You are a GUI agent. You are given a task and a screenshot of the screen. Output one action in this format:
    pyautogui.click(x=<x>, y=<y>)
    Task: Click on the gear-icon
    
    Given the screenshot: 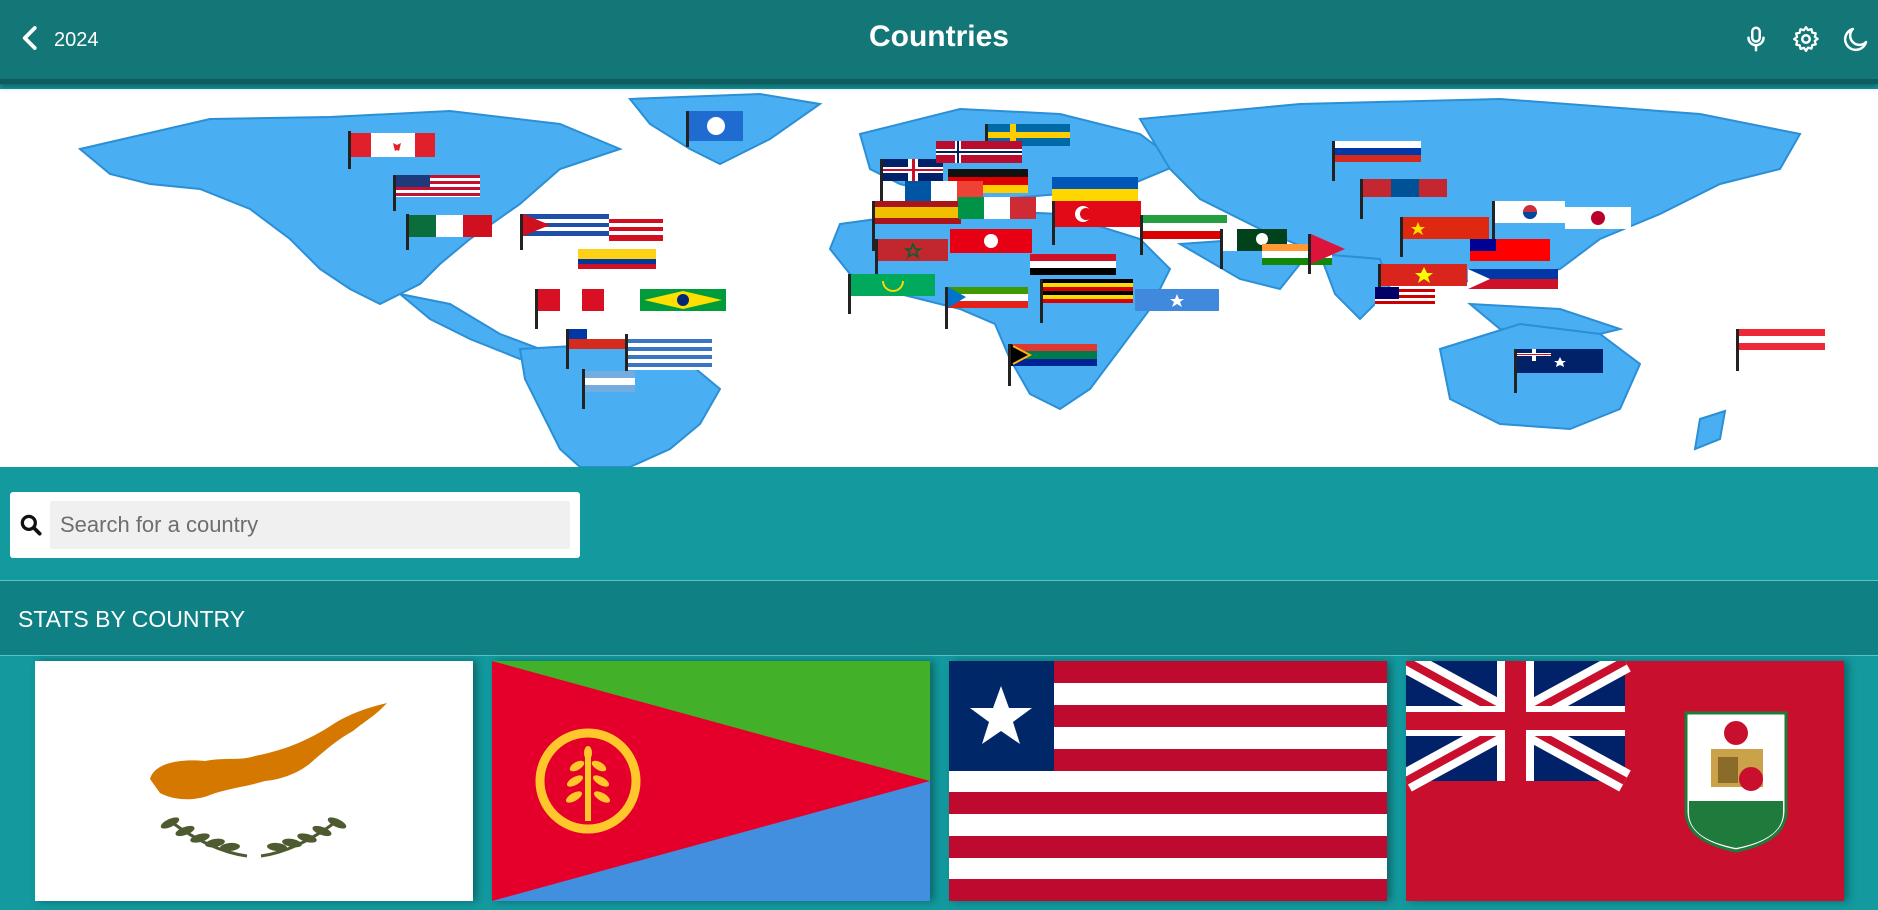 What is the action you would take?
    pyautogui.click(x=1806, y=39)
    